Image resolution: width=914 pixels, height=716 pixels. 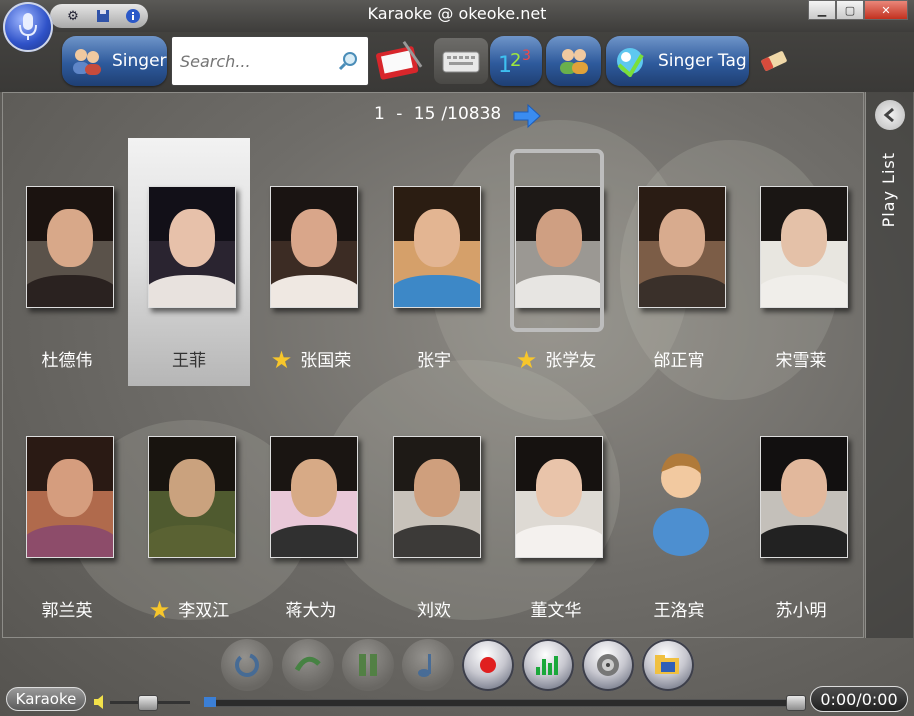 What do you see at coordinates (311, 611) in the screenshot?
I see `singer-name-text: 蒋大为` at bounding box center [311, 611].